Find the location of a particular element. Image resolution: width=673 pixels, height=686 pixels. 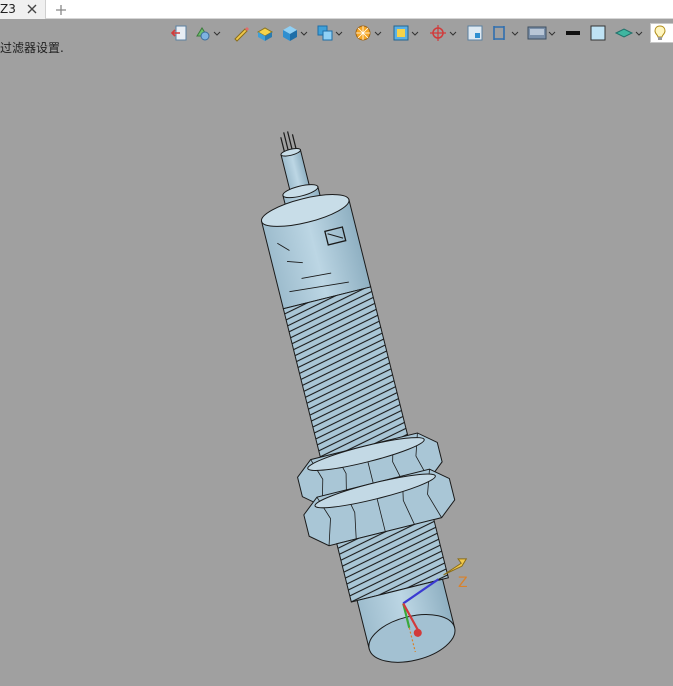

document-tab-strip: Z3 is located at coordinates (336, 9).